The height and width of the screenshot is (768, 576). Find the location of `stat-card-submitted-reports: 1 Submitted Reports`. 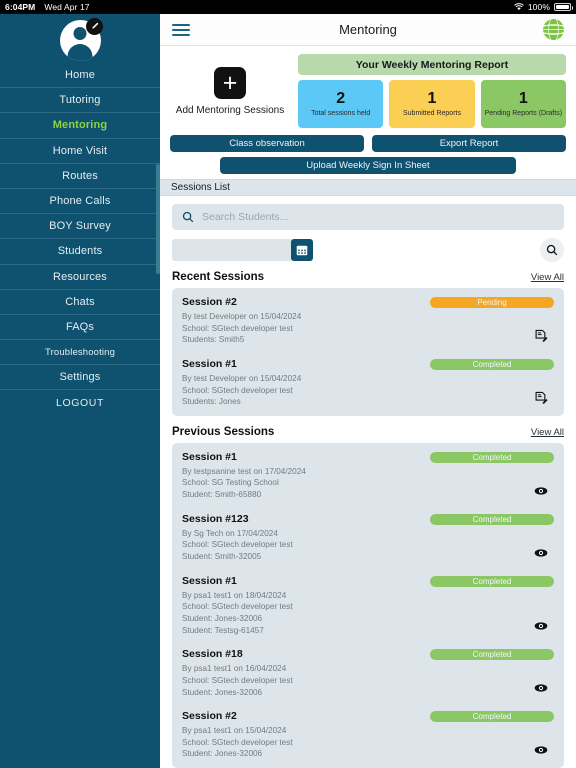

stat-card-submitted-reports: 1 Submitted Reports is located at coordinates (432, 104).